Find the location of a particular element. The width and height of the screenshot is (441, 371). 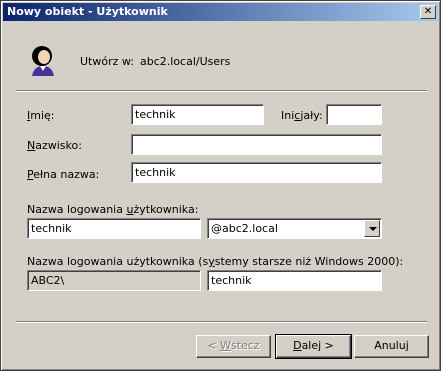

user-icon is located at coordinates (43, 61).